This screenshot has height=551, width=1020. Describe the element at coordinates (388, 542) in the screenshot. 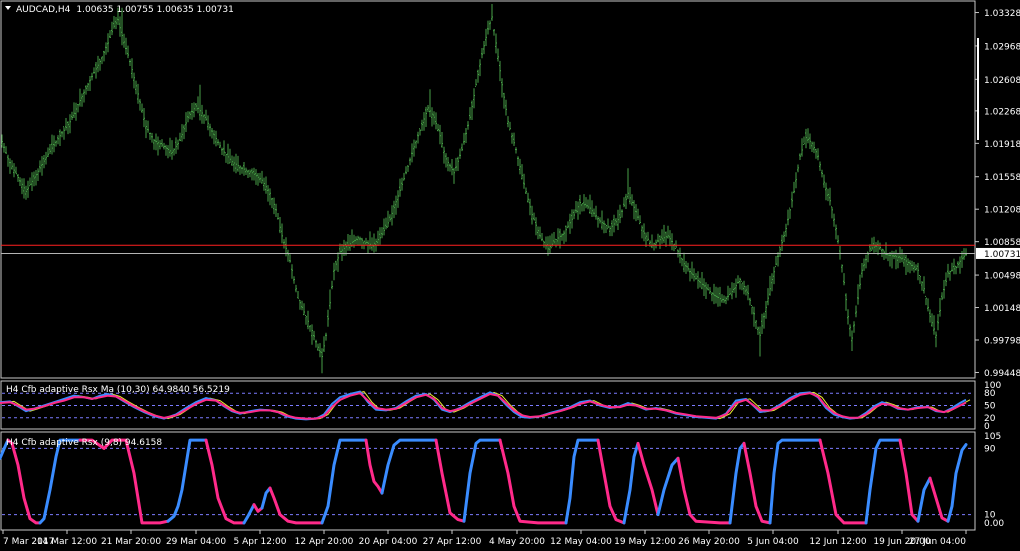

I see `time-axis-label: 20 Apr 04:00` at that location.